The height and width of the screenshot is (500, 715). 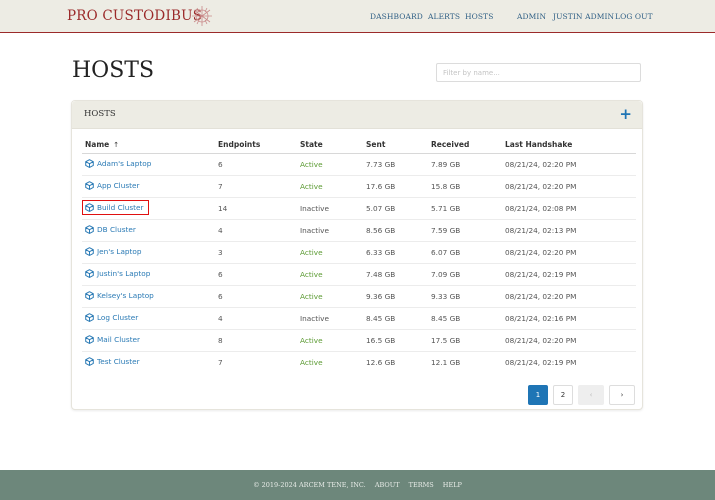 I want to click on host-name: App Cluster, so click(x=118, y=185).